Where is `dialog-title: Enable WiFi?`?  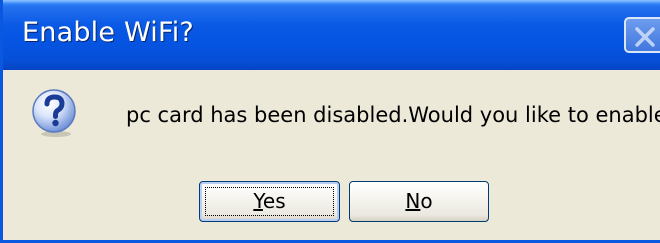
dialog-title: Enable WiFi? is located at coordinates (108, 32).